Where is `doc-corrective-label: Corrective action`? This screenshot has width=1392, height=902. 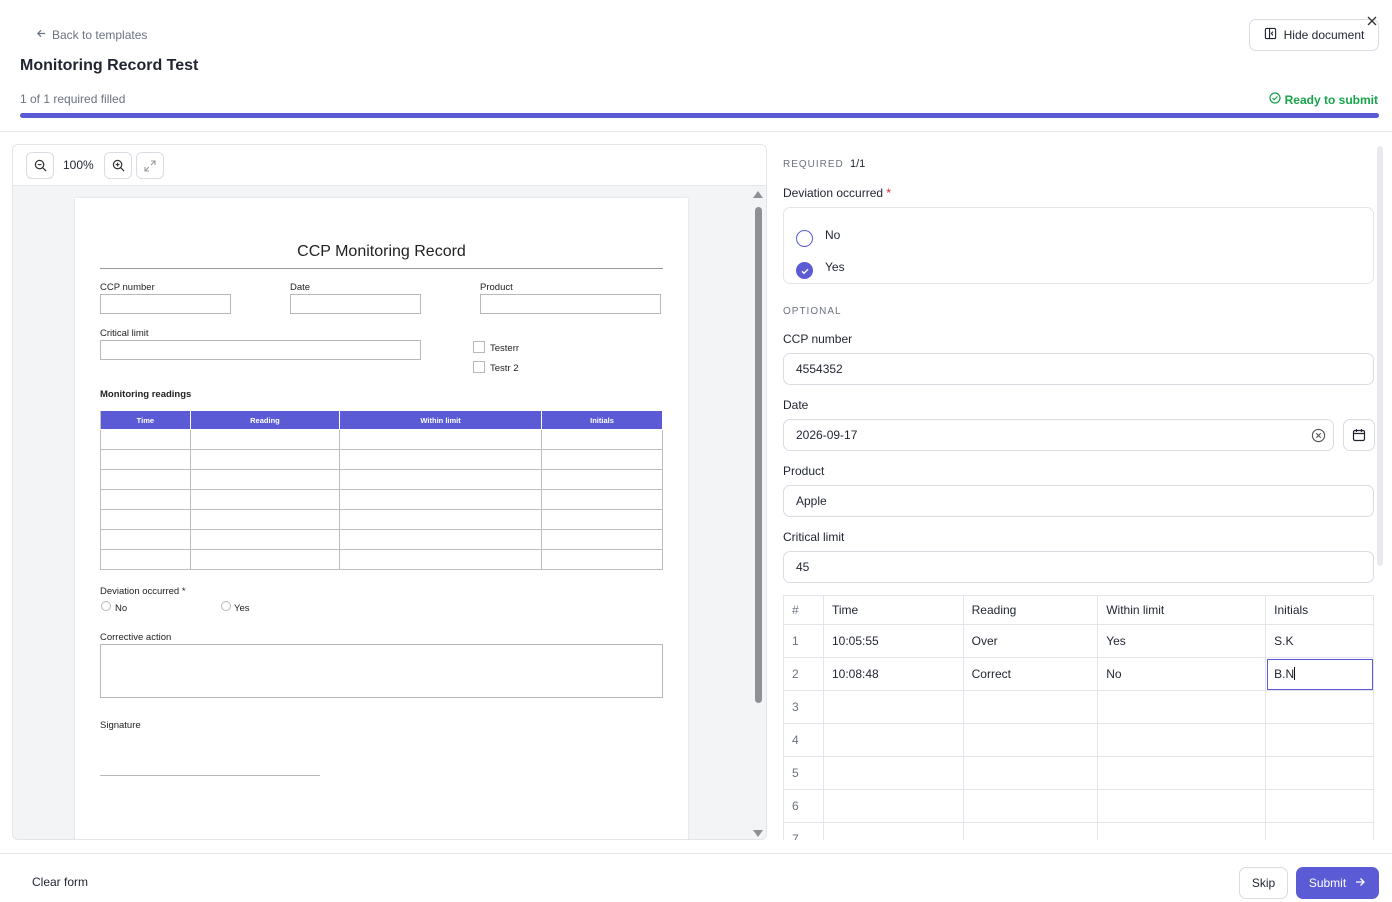 doc-corrective-label: Corrective action is located at coordinates (136, 637).